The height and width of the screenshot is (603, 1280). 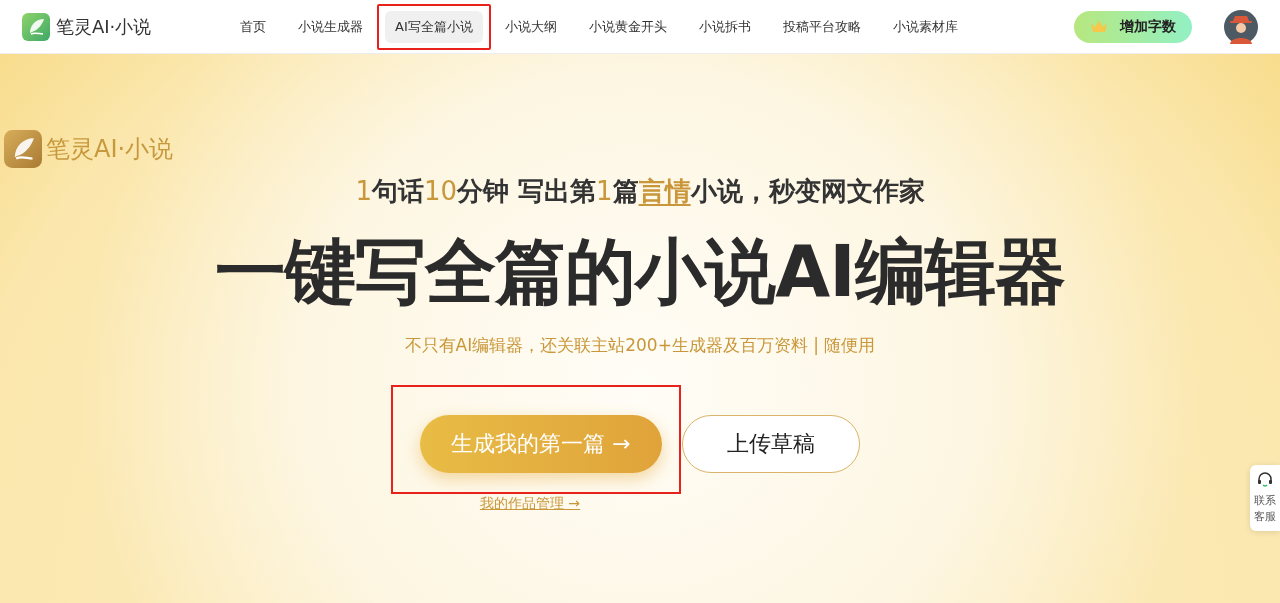 What do you see at coordinates (1133, 26) in the screenshot?
I see `add-words-button: 增加字数` at bounding box center [1133, 26].